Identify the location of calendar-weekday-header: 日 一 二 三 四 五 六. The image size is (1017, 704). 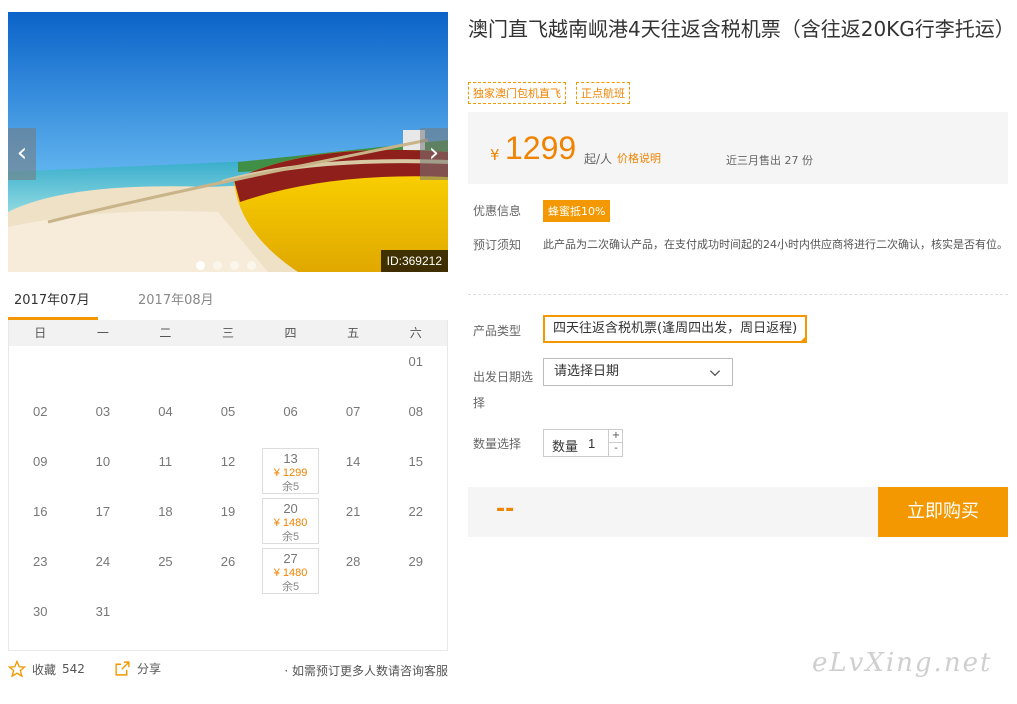
(228, 333).